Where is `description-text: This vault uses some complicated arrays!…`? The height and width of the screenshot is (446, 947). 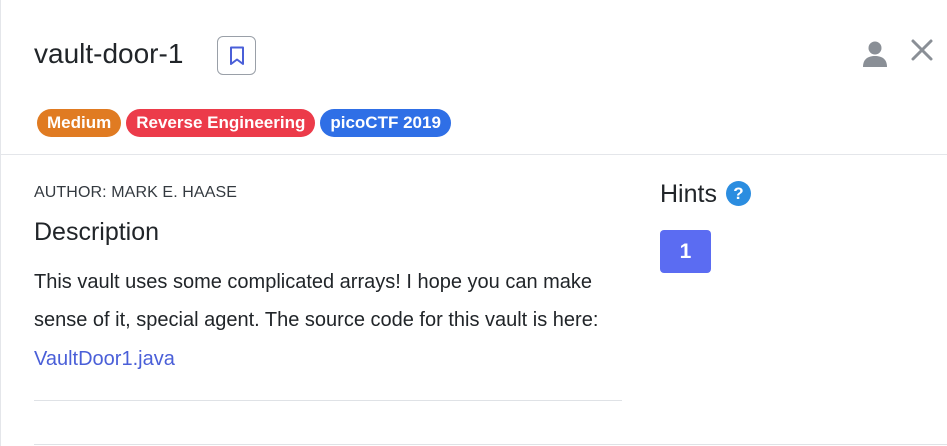 description-text: This vault uses some complicated arrays!… is located at coordinates (316, 301).